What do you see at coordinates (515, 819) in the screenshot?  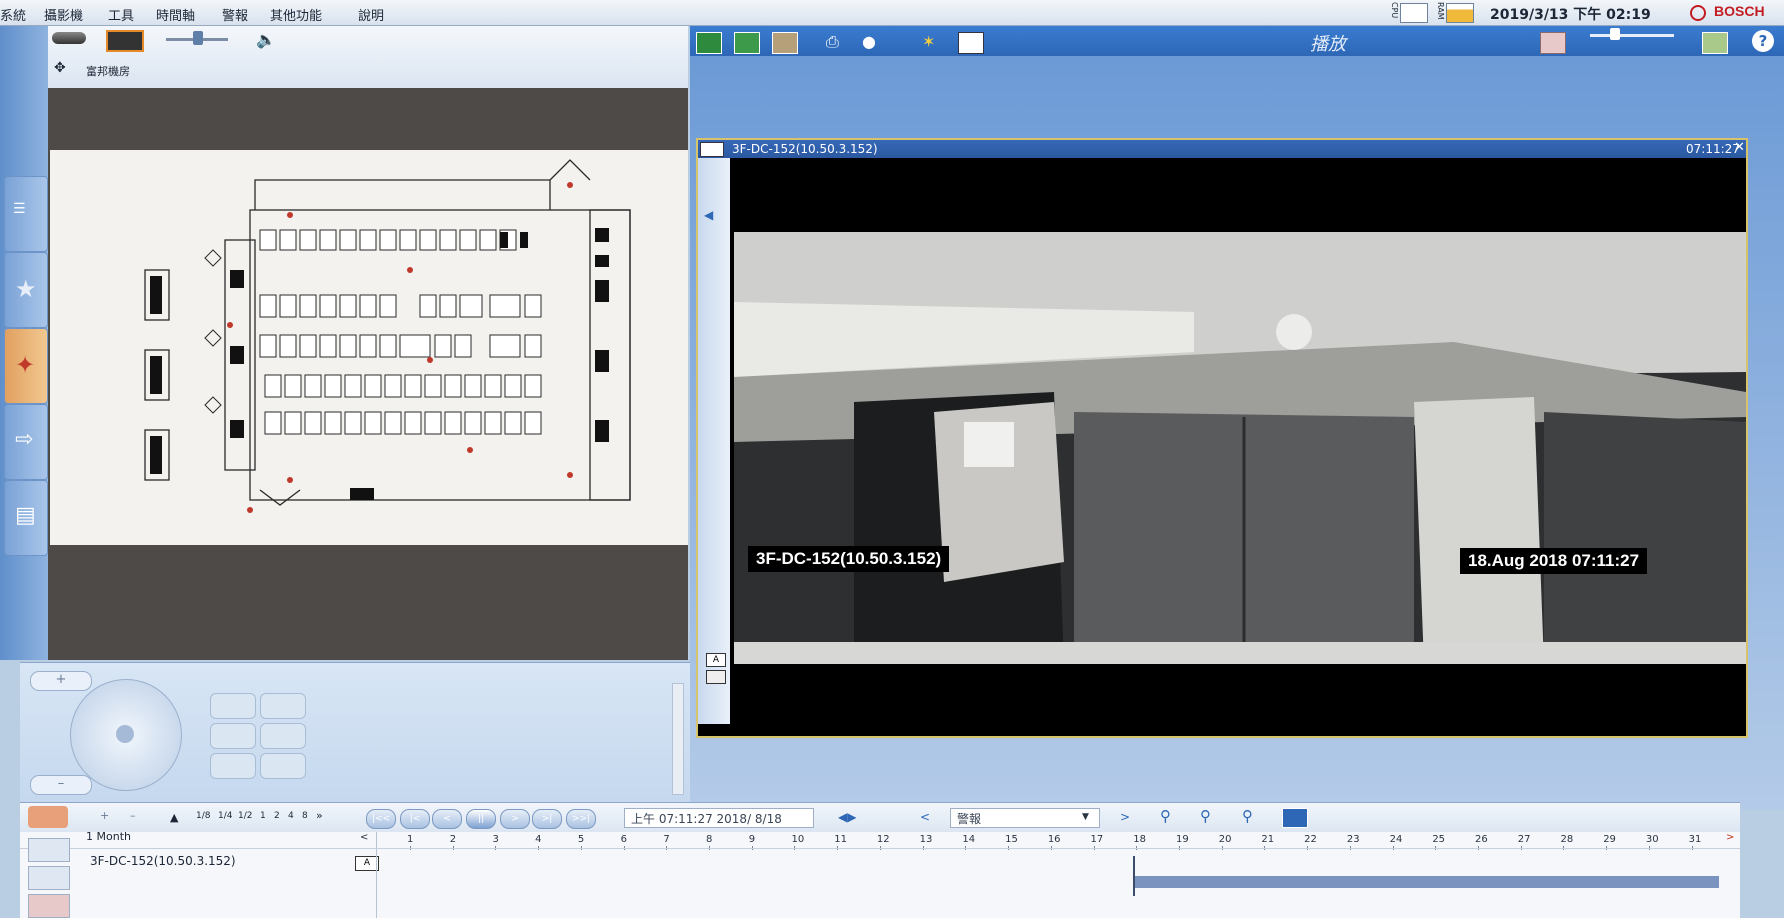 I see `play-button: >` at bounding box center [515, 819].